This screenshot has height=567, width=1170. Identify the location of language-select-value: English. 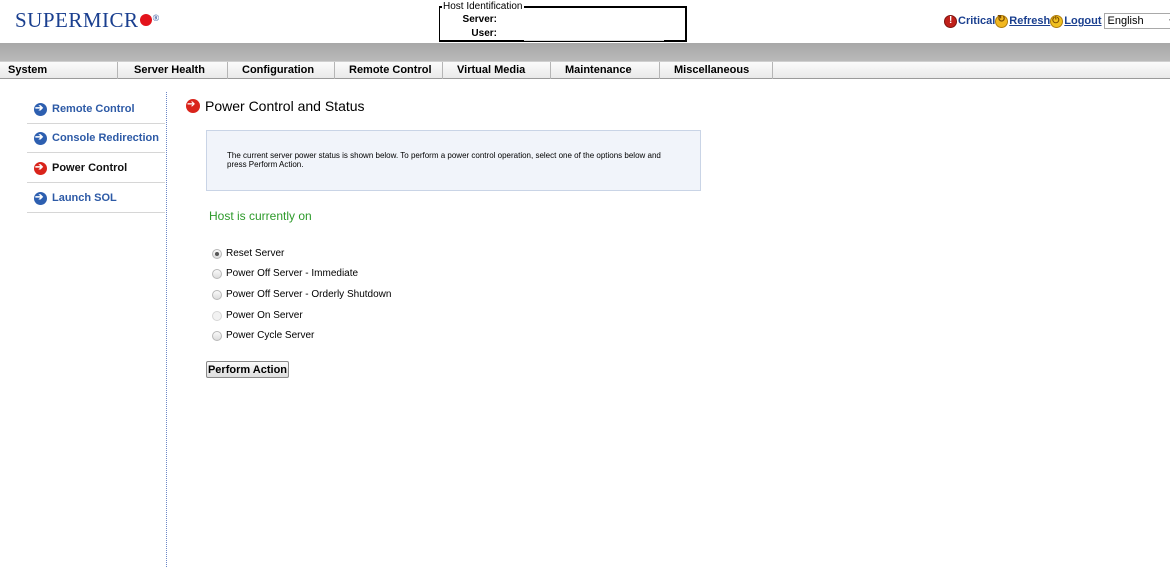
(1125, 21).